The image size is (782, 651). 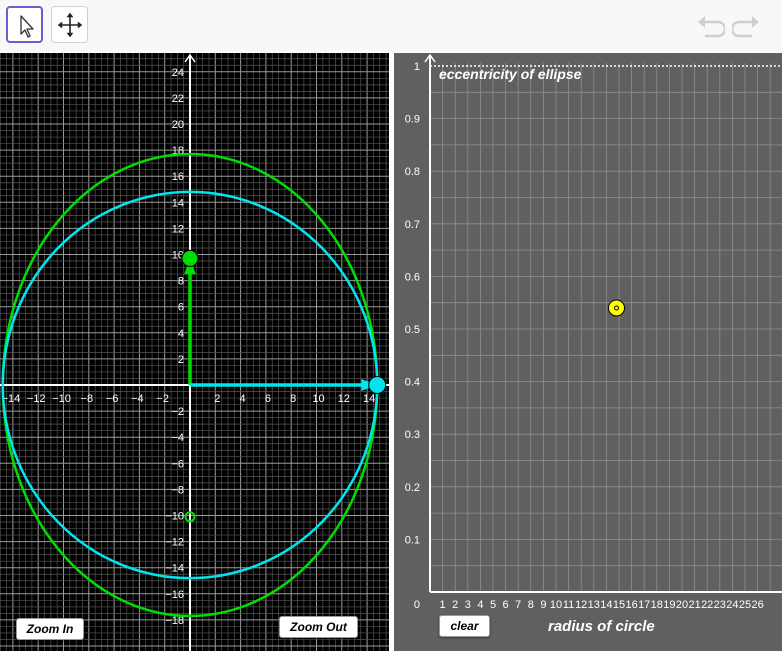 What do you see at coordinates (174, 595) in the screenshot?
I see `y-tick-label: −16` at bounding box center [174, 595].